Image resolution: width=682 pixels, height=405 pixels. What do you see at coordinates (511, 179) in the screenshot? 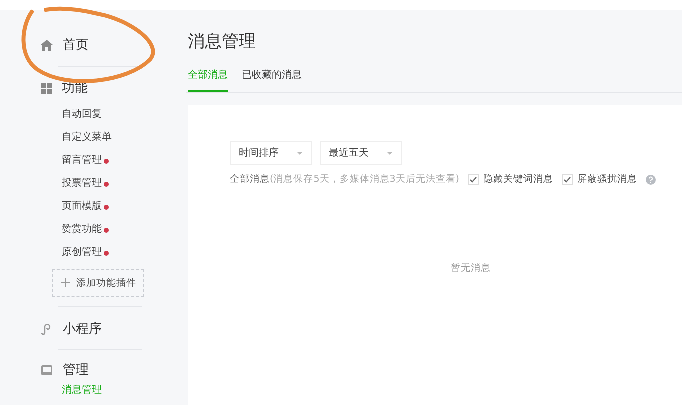
I see `checkbox-option: 隐藏关键词消息` at bounding box center [511, 179].